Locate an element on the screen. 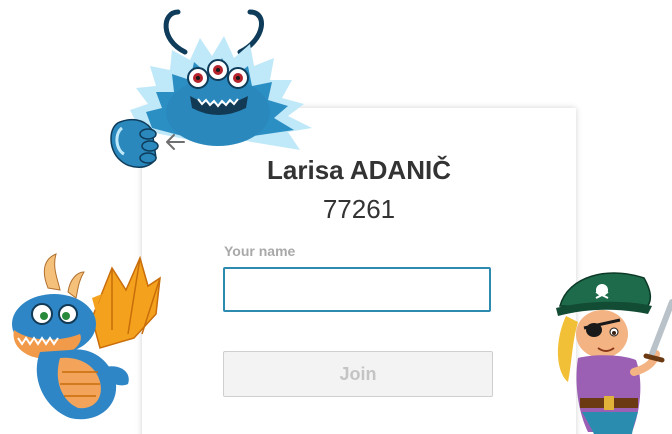  monster-mascot-illustration is located at coordinates (211, 88).